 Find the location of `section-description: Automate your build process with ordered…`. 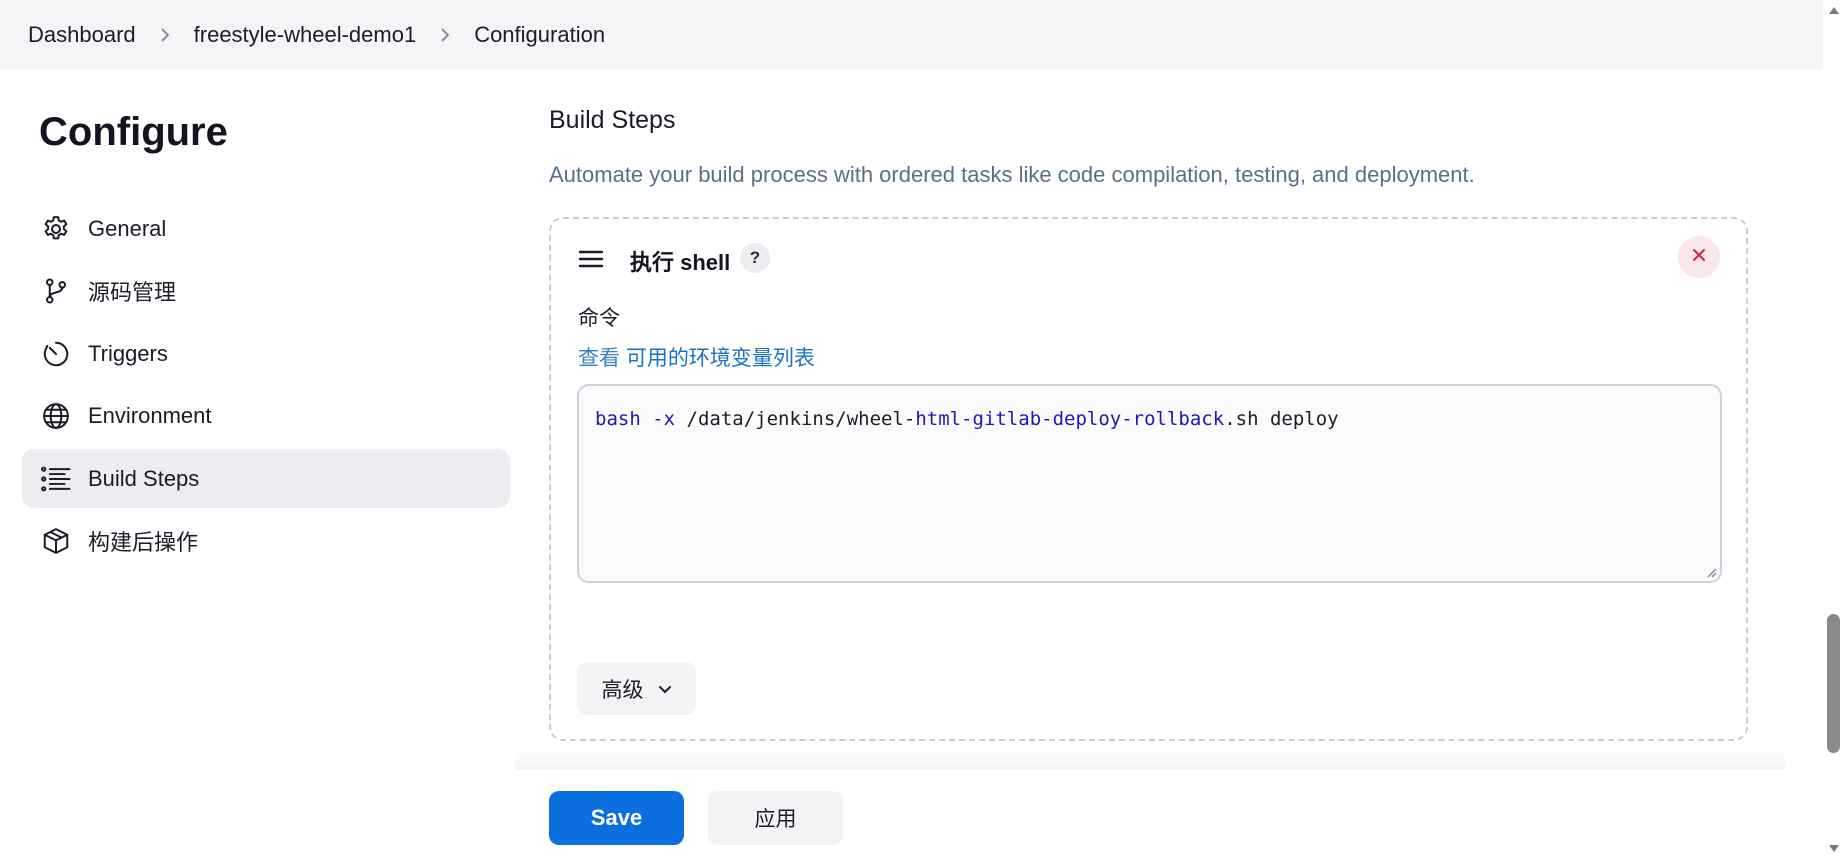

section-description: Automate your build process with ordered… is located at coordinates (1012, 174).